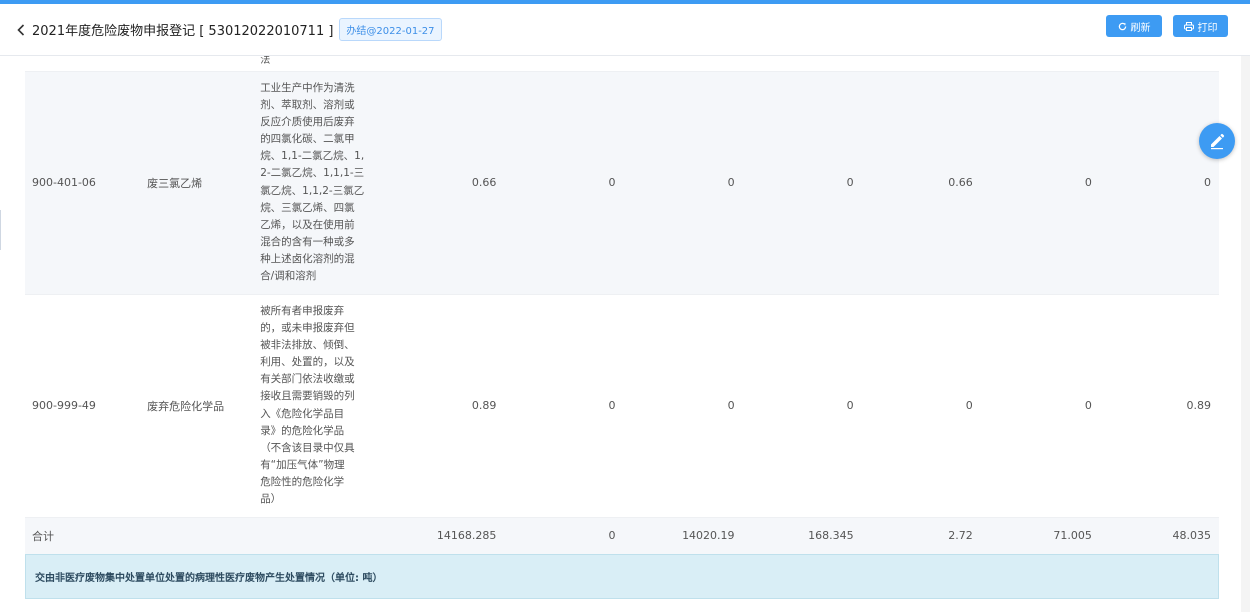  What do you see at coordinates (1159, 536) in the screenshot?
I see `total-value: 48.035` at bounding box center [1159, 536].